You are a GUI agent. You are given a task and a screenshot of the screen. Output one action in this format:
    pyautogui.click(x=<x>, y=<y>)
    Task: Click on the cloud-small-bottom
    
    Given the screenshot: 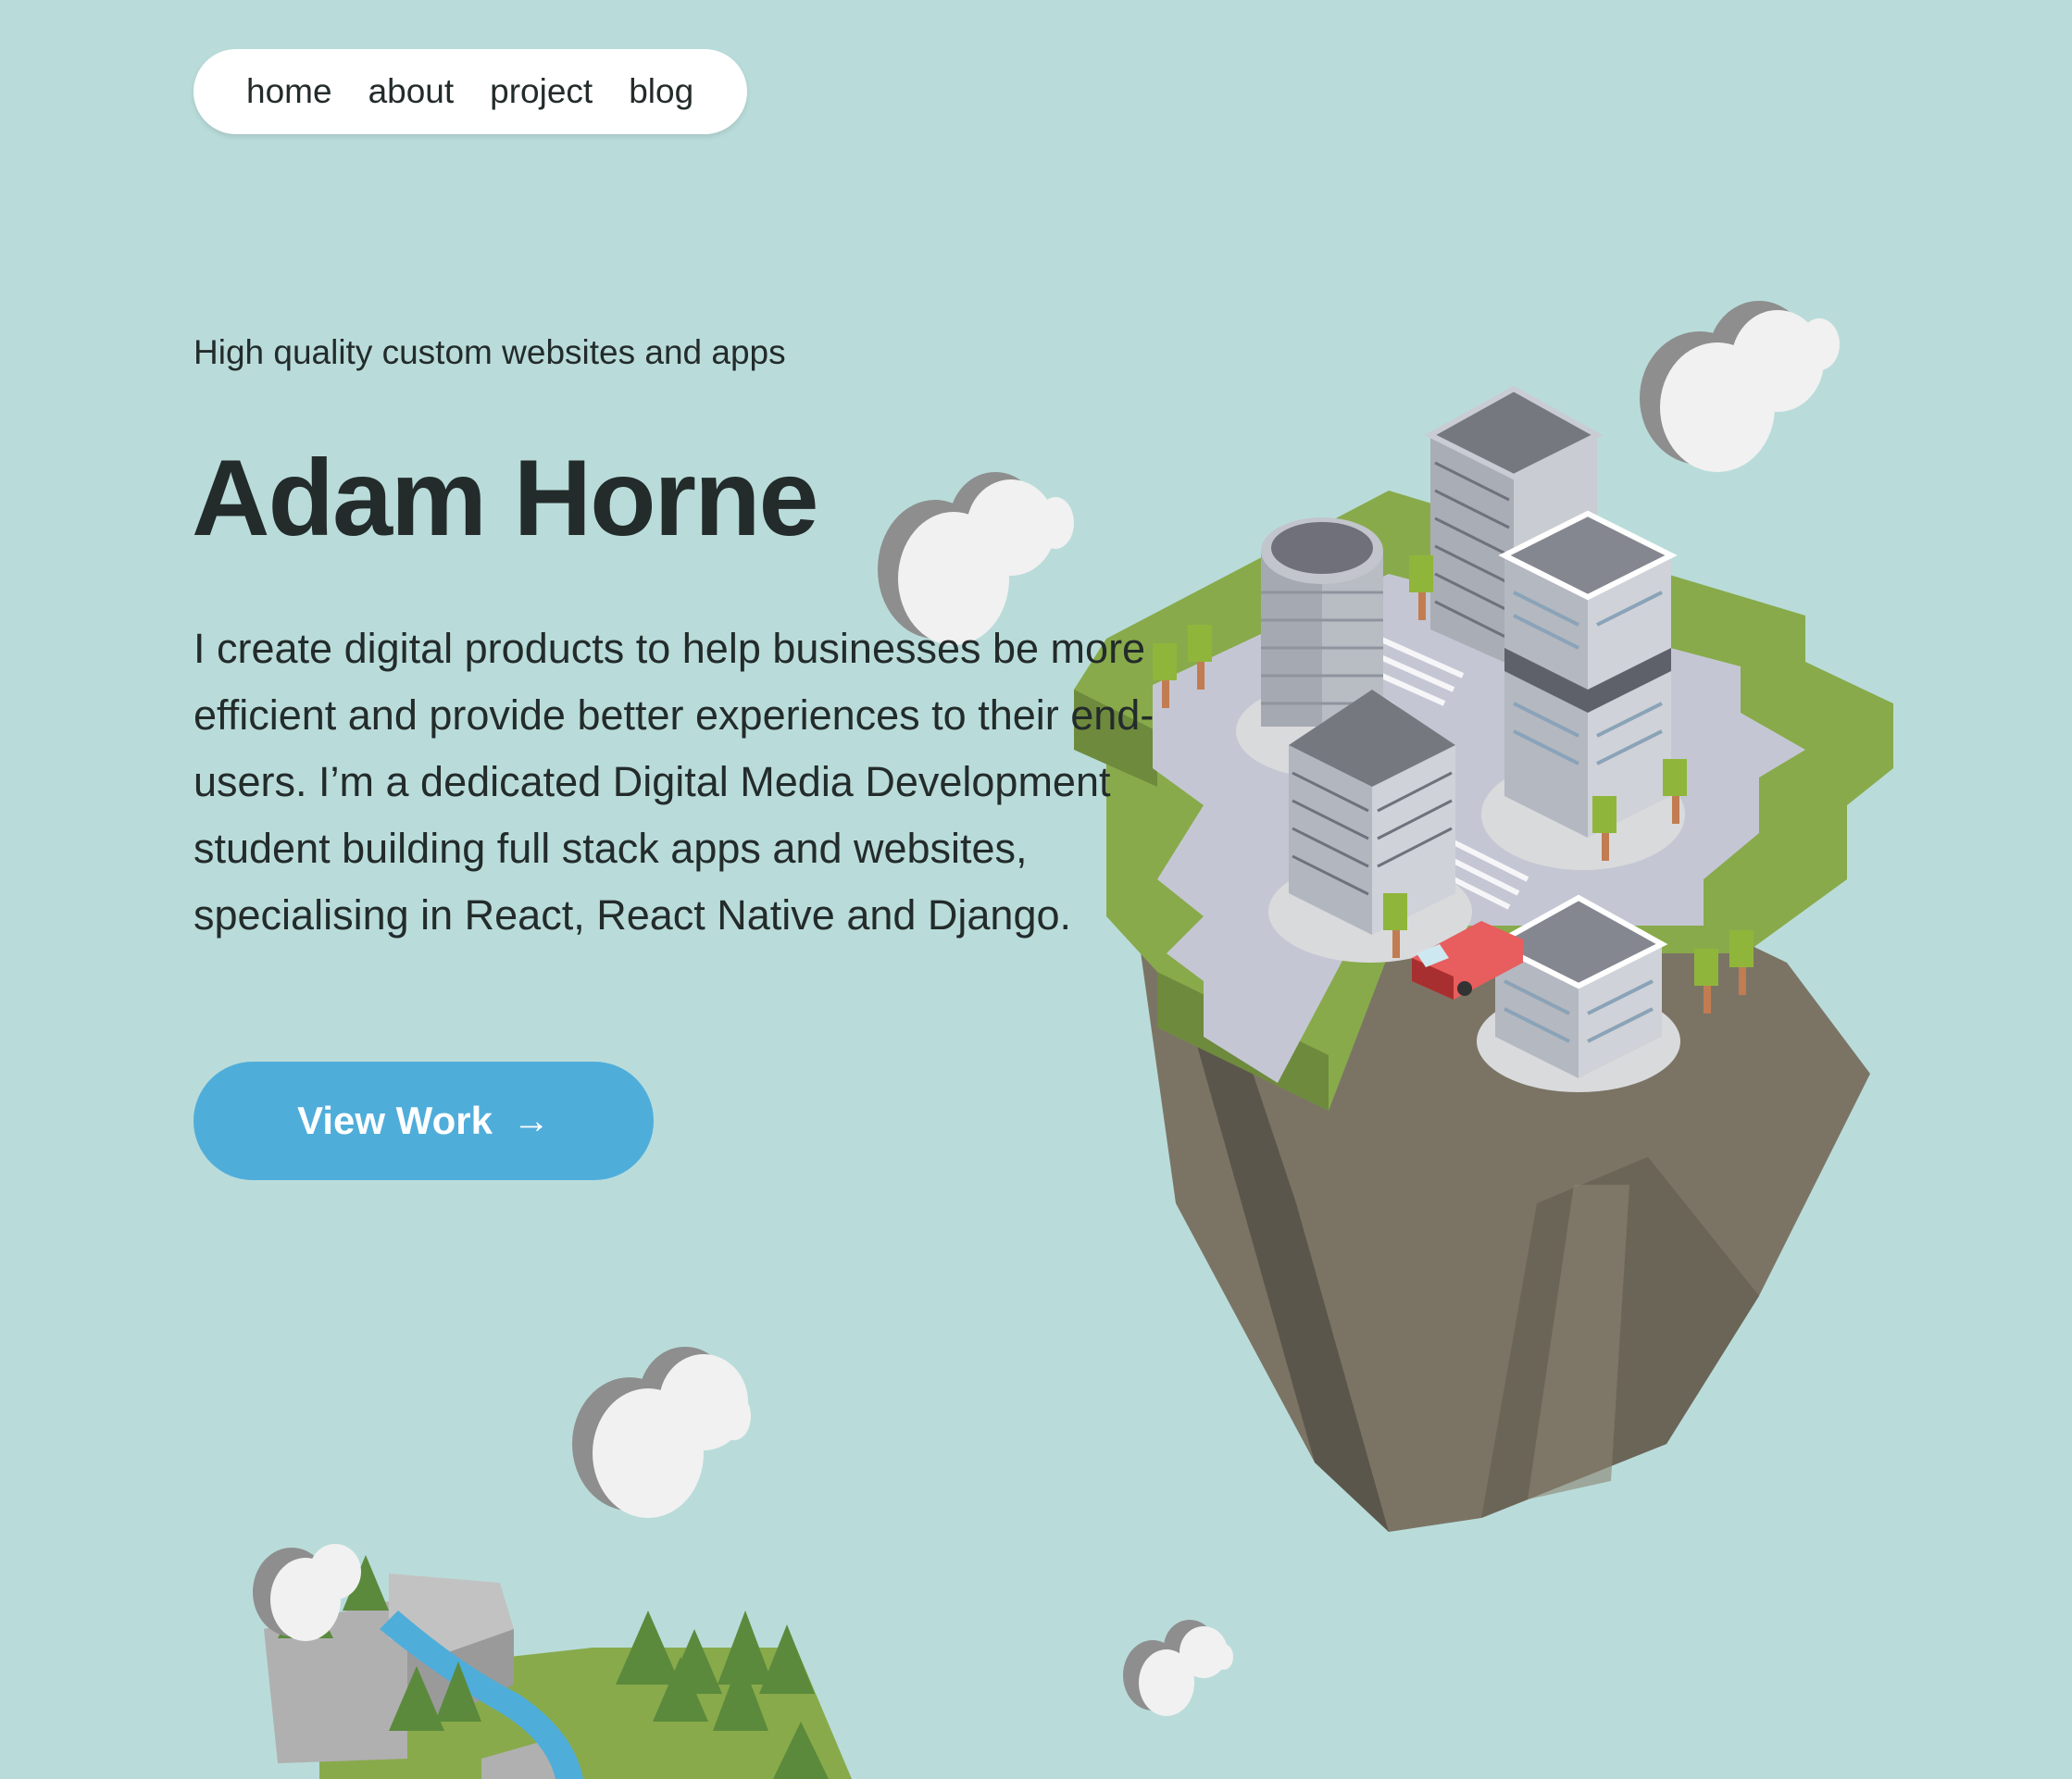 What is the action you would take?
    pyautogui.click(x=1178, y=1668)
    